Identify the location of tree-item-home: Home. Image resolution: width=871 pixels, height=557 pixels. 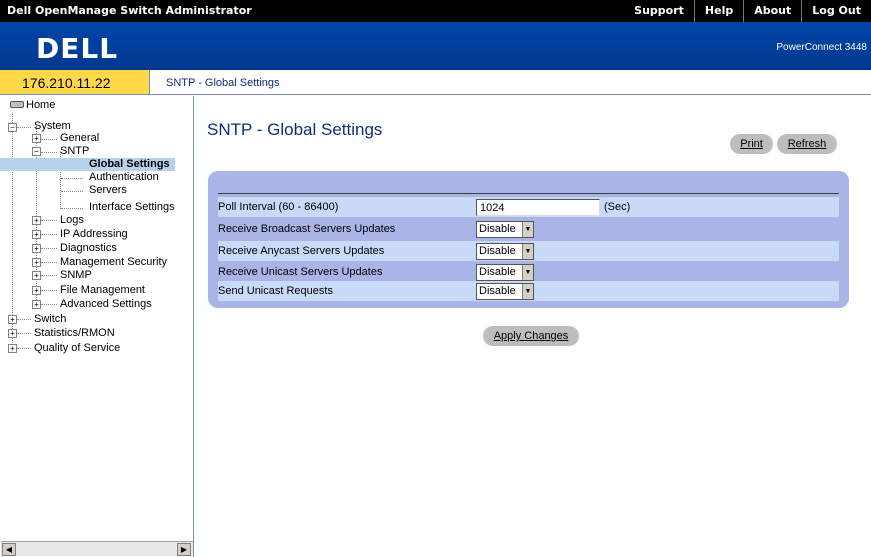
(40, 105).